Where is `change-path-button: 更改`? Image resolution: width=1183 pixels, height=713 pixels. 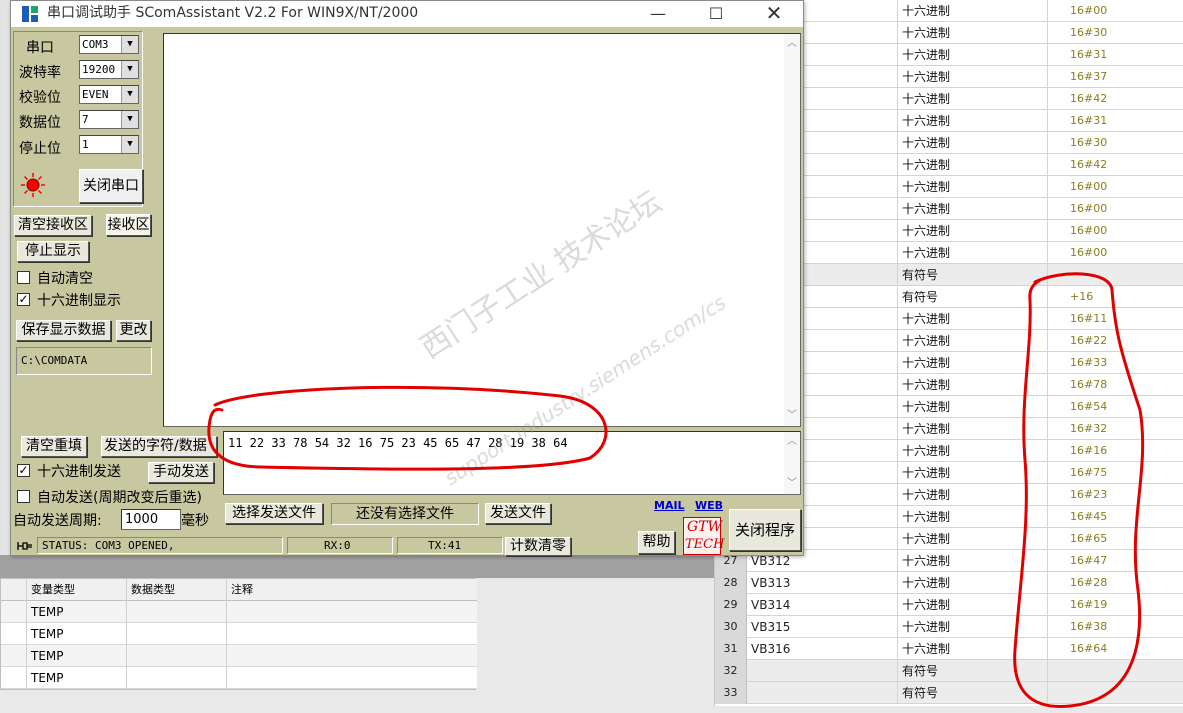 change-path-button: 更改 is located at coordinates (133, 330).